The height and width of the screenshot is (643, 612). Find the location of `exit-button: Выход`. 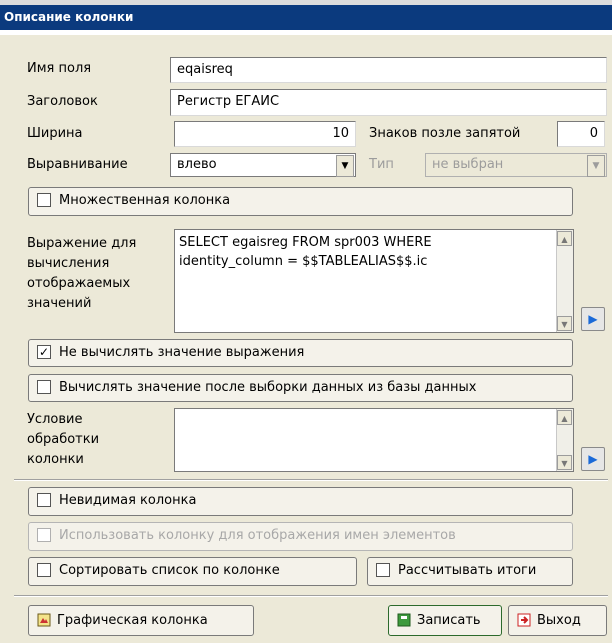

exit-button: Выход is located at coordinates (557, 620).